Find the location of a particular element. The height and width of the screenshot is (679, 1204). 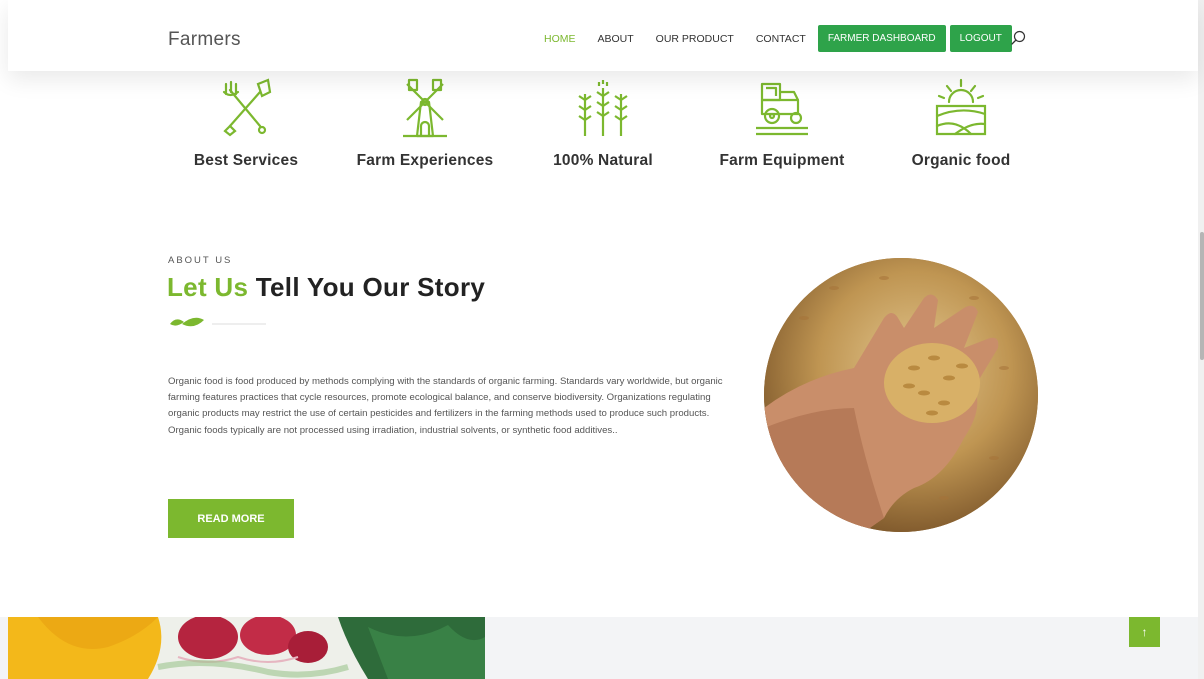

feature-100-natural: 100% Natural is located at coordinates (603, 123).